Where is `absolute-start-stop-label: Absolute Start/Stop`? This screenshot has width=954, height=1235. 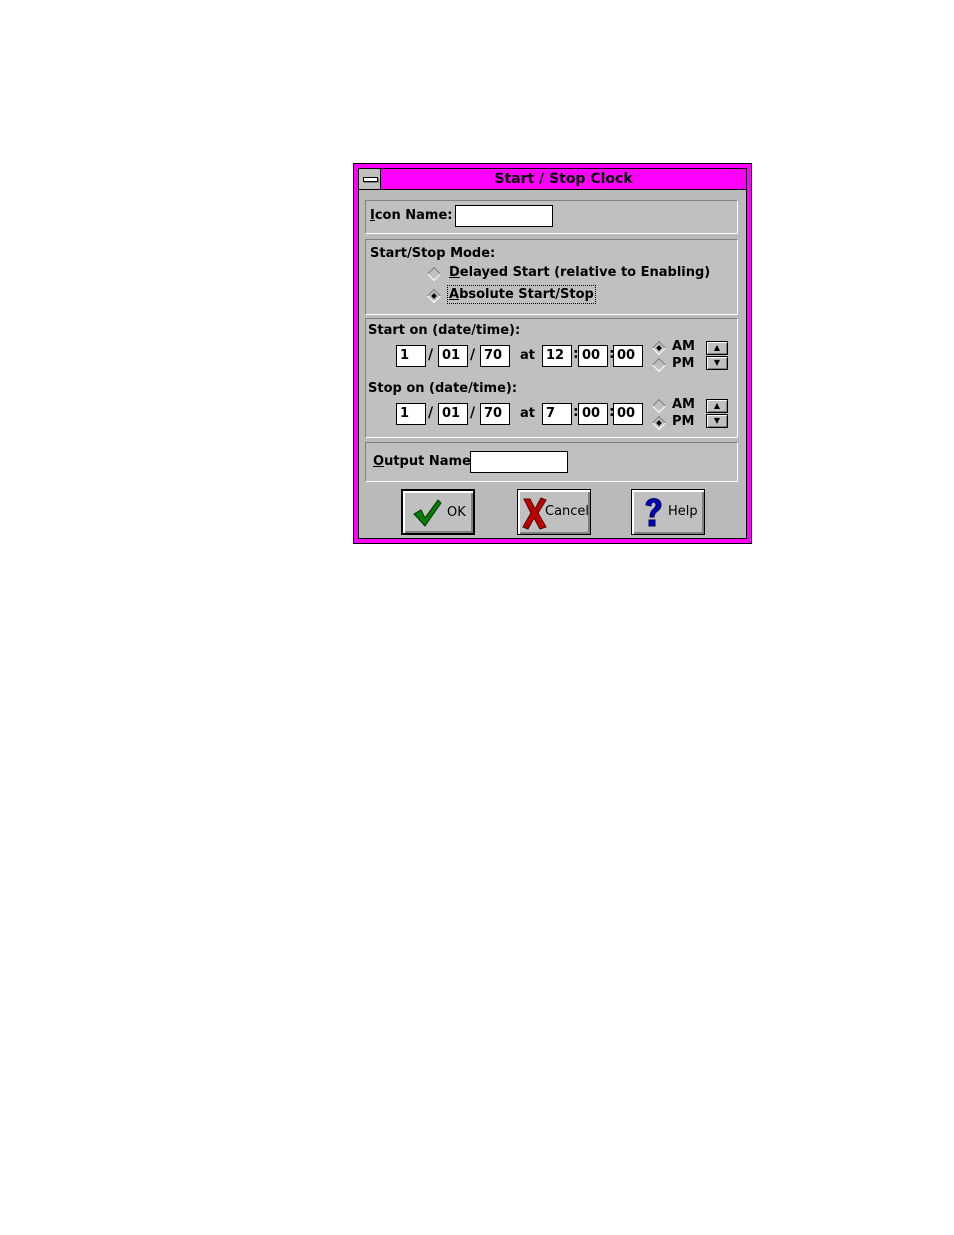
absolute-start-stop-label: Absolute Start/Stop is located at coordinates (521, 294).